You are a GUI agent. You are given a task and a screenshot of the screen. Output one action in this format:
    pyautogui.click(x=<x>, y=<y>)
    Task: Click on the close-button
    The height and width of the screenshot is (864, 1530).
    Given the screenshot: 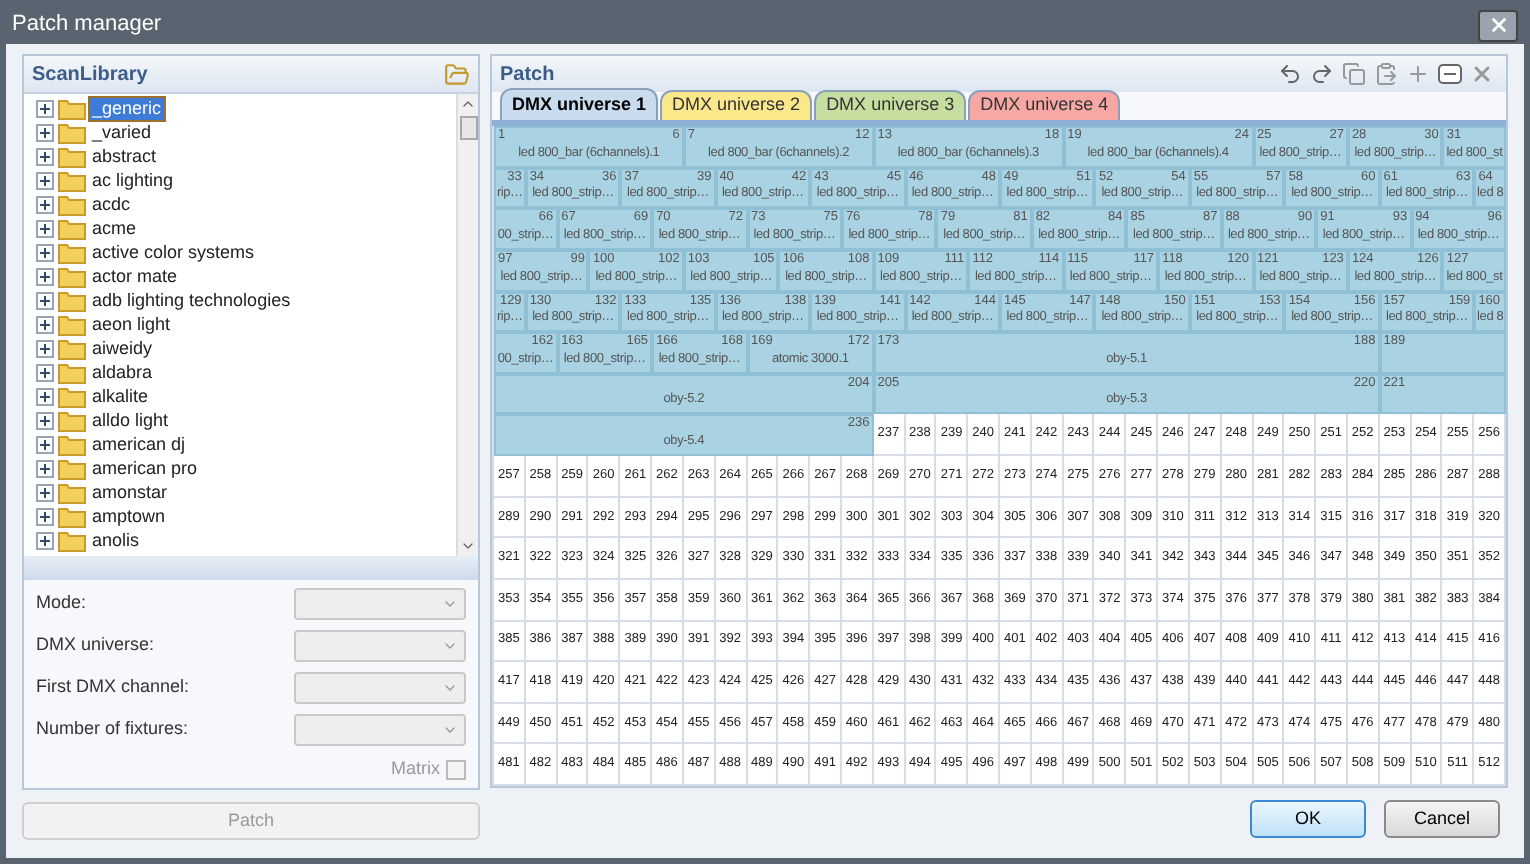 What is the action you would take?
    pyautogui.click(x=1498, y=25)
    